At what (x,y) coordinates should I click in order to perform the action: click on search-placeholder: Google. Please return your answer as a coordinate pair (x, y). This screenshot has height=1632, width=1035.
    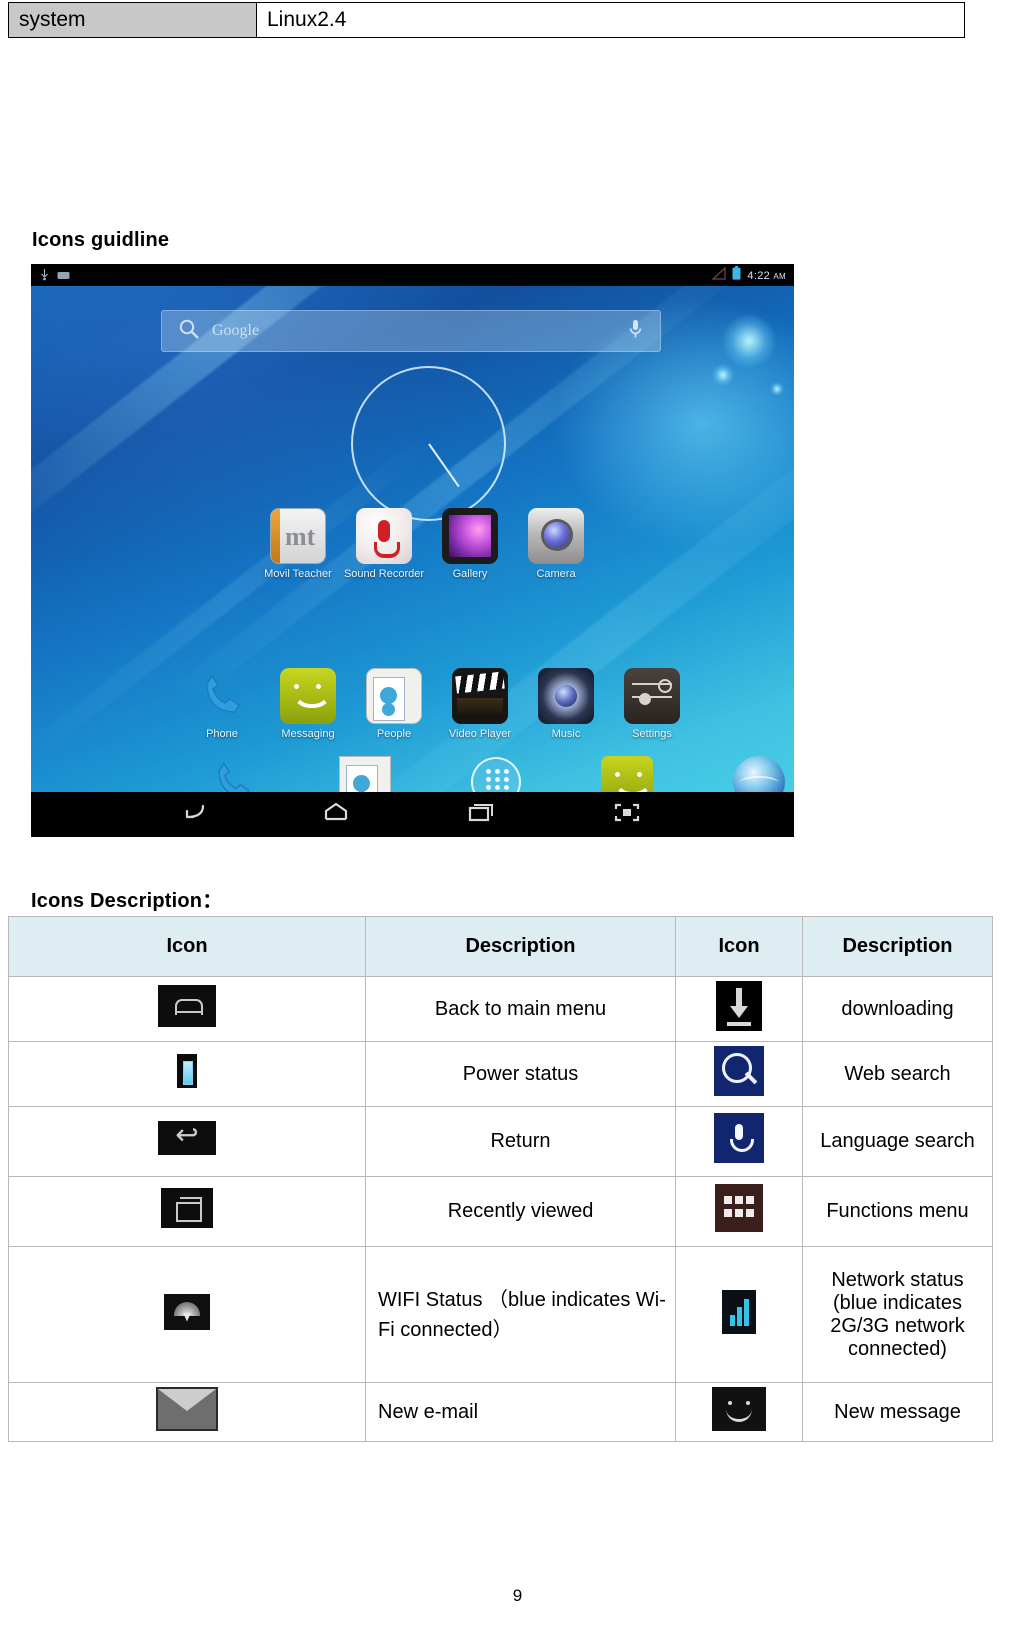
    Looking at the image, I should click on (236, 330).